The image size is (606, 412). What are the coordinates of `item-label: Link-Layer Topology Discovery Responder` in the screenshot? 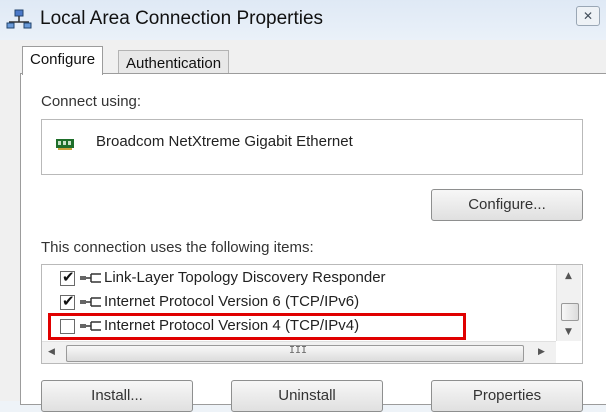 It's located at (245, 277).